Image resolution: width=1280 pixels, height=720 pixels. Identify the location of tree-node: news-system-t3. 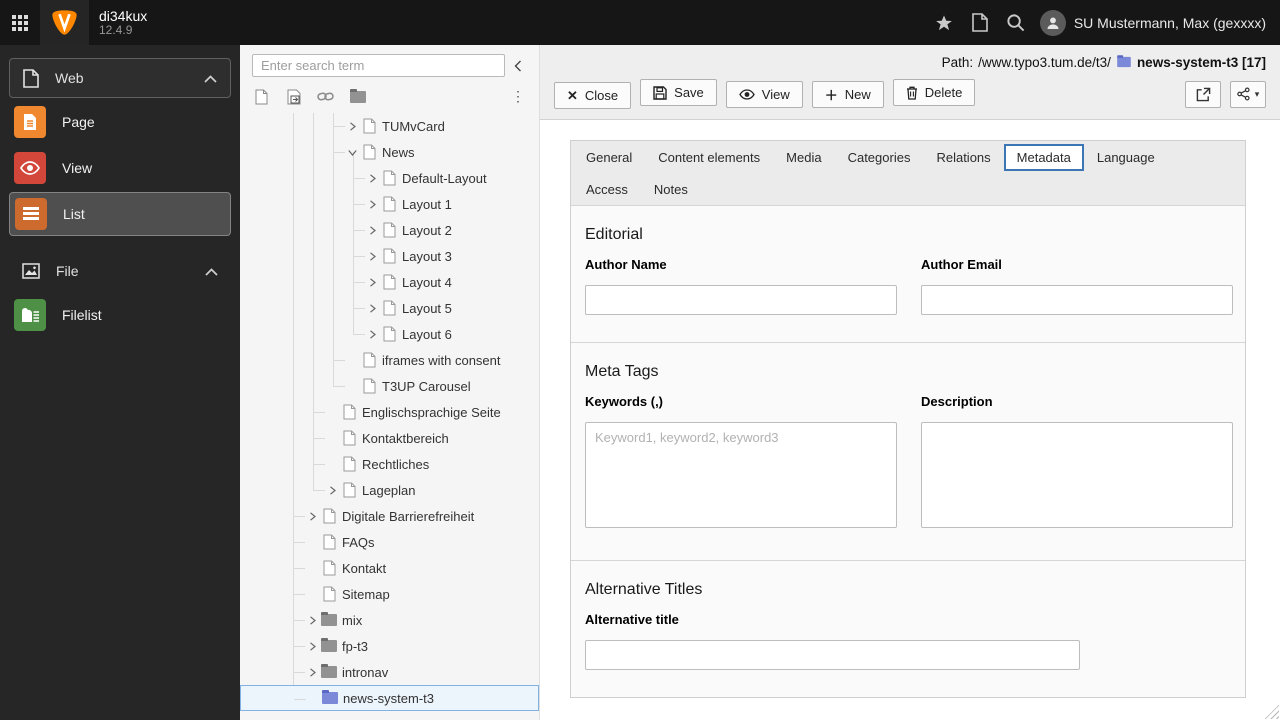
(389, 698).